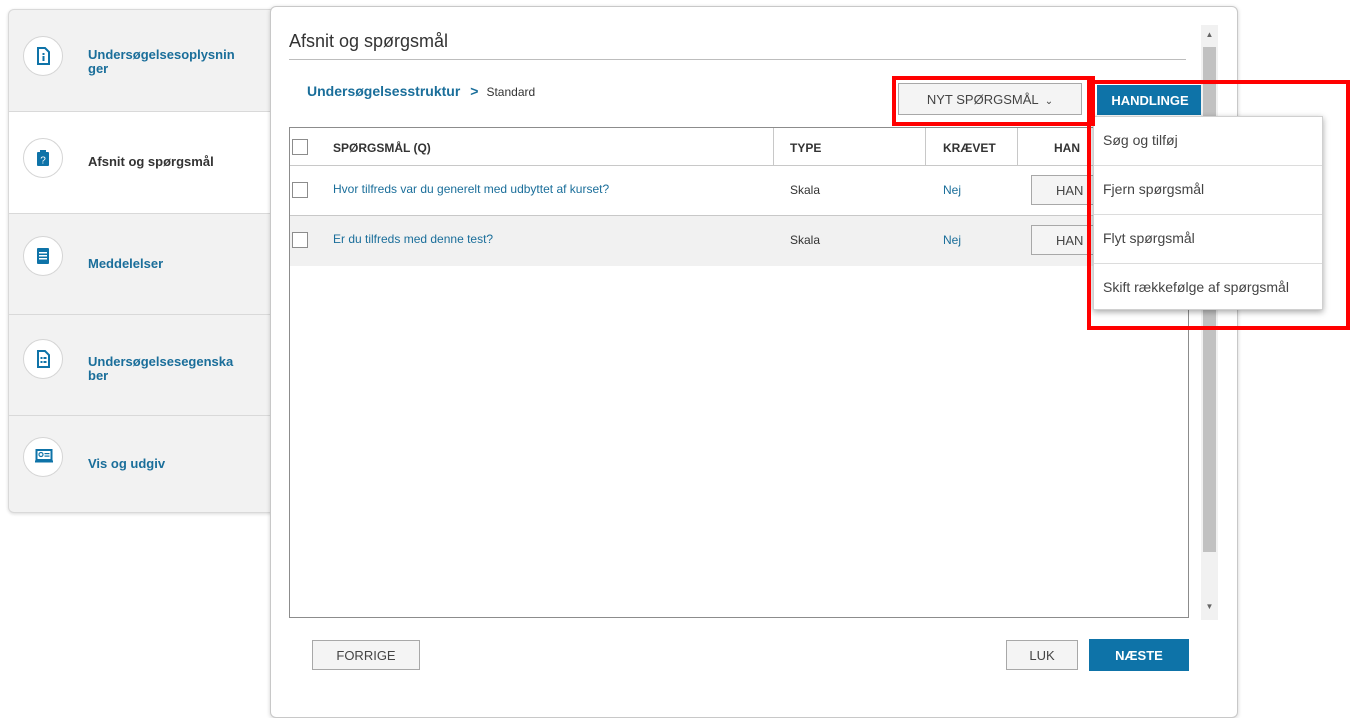 The height and width of the screenshot is (718, 1357). What do you see at coordinates (474, 91) in the screenshot?
I see `chevron-right-icon: >` at bounding box center [474, 91].